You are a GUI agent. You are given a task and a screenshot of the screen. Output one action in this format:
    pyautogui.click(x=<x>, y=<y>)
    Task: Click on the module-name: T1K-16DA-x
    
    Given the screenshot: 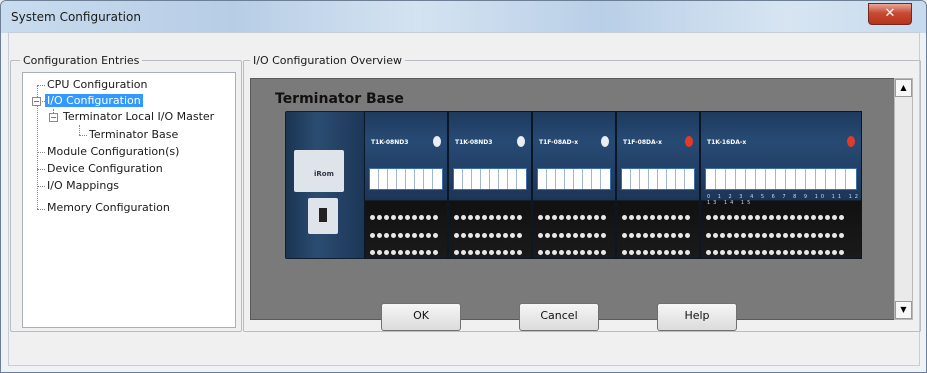 What is the action you would take?
    pyautogui.click(x=727, y=142)
    